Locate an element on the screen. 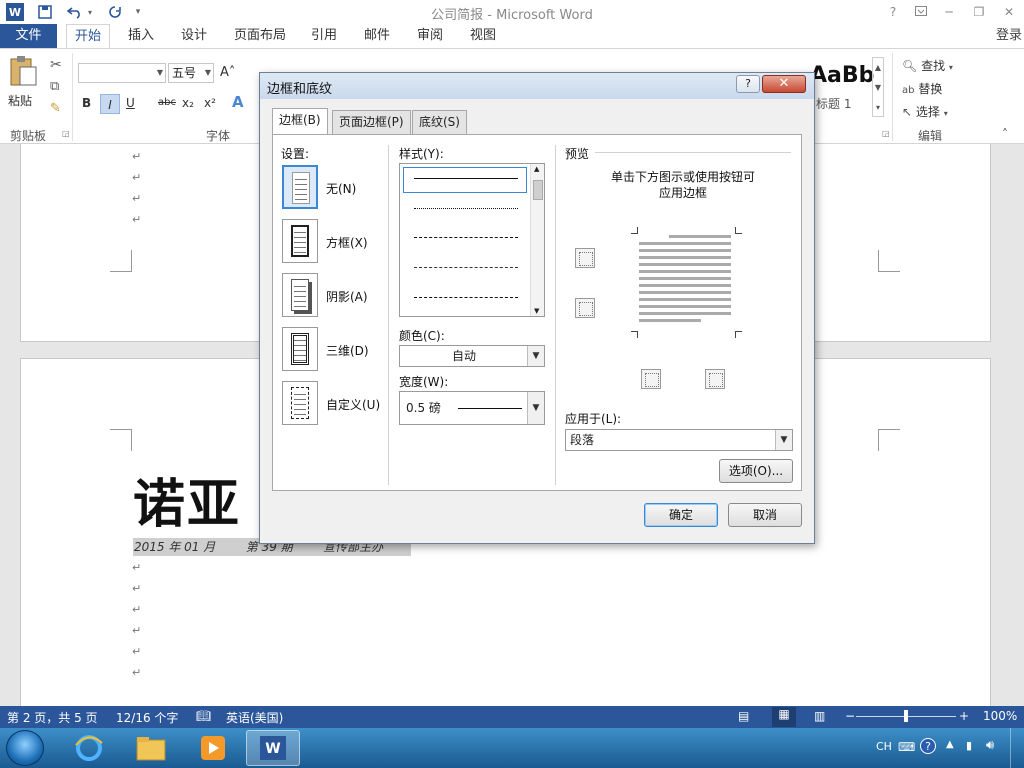 The height and width of the screenshot is (768, 1024). style-dash-dot is located at coordinates (466, 297).